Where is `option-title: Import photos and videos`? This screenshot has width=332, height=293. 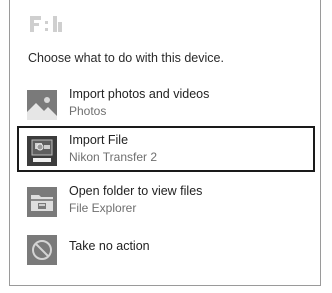
option-title: Import photos and videos is located at coordinates (139, 94).